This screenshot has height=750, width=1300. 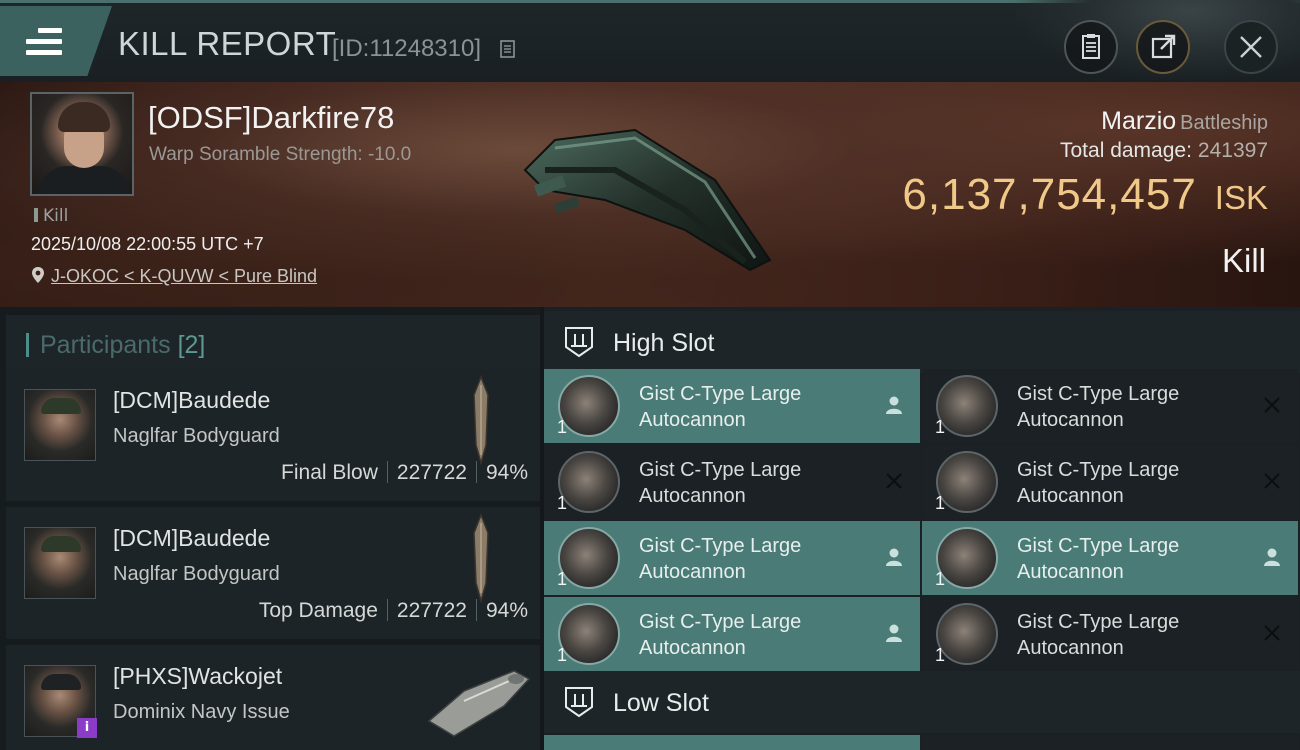 What do you see at coordinates (329, 472) in the screenshot?
I see `participant-role: Final Blow` at bounding box center [329, 472].